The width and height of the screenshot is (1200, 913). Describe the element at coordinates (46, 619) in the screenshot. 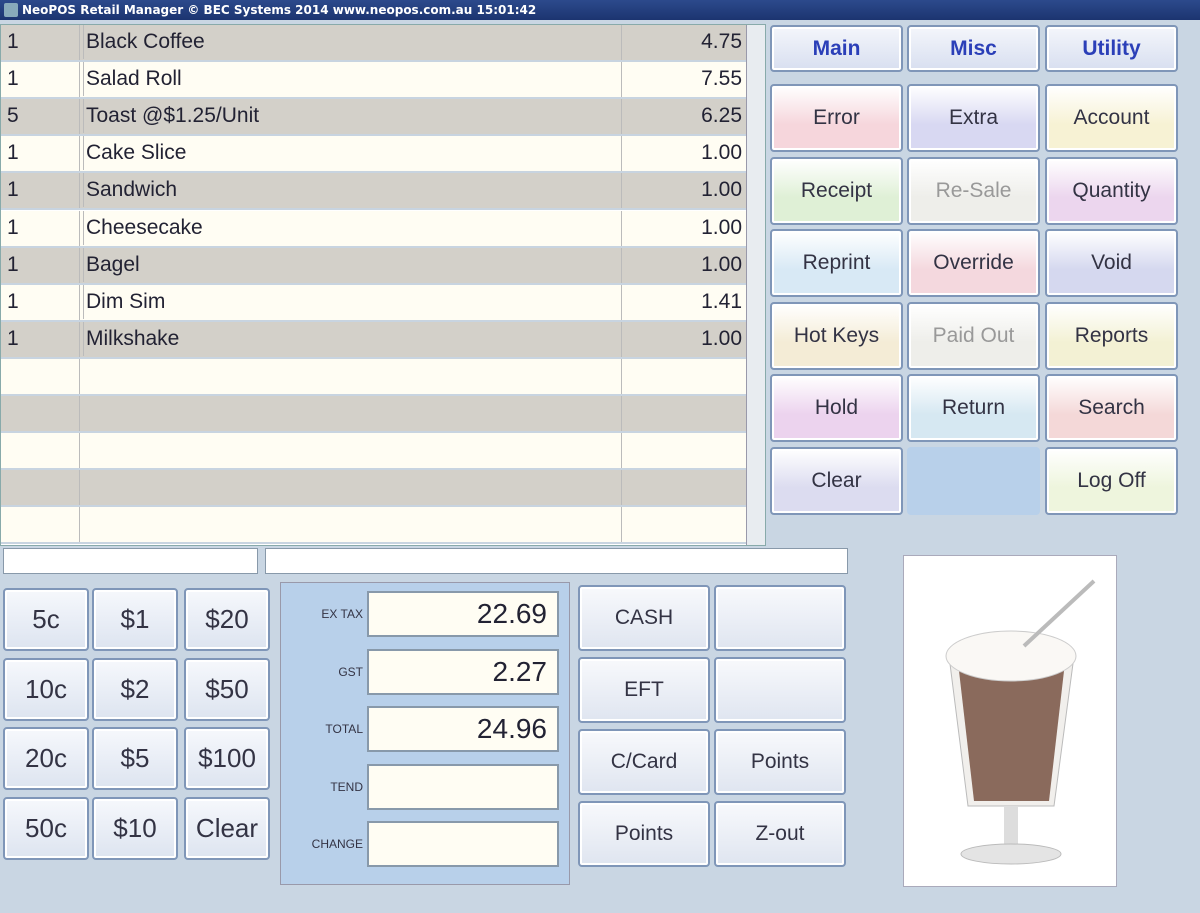

I see `keypad-button-5c: 5c` at that location.